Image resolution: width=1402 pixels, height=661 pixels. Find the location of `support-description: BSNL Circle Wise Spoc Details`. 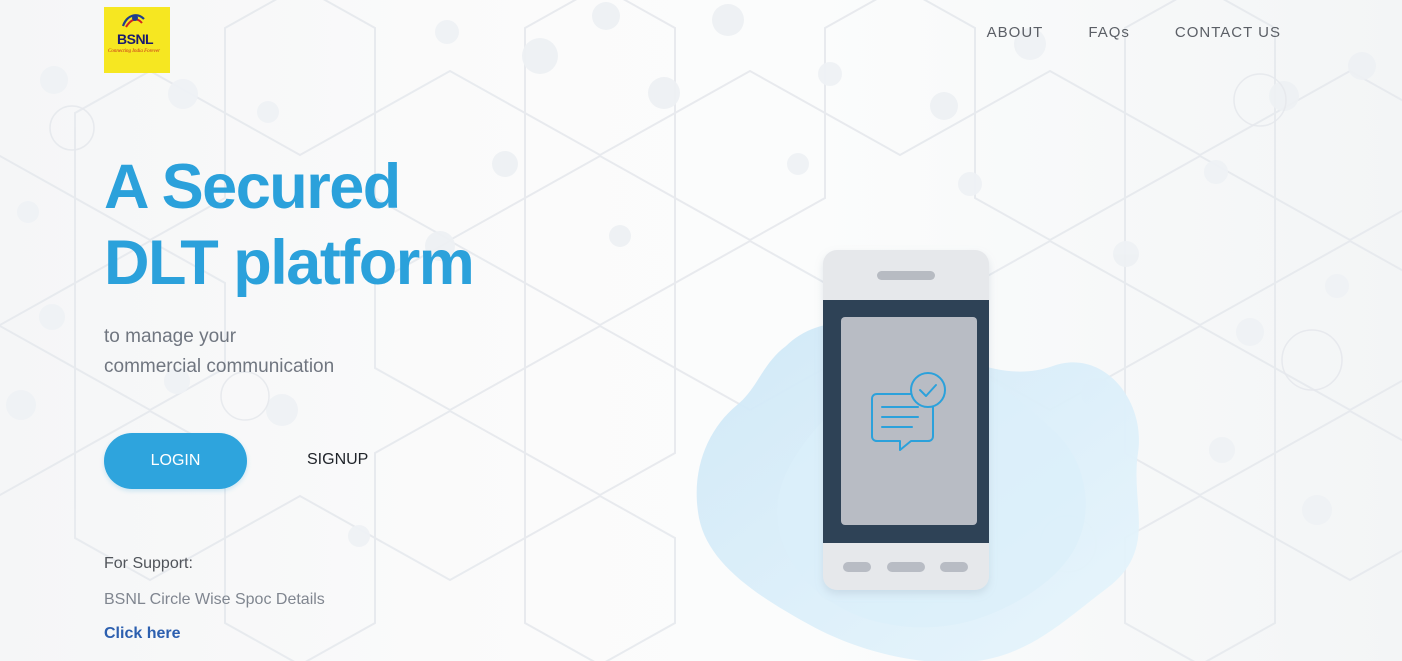

support-description: BSNL Circle Wise Spoc Details is located at coordinates (214, 599).